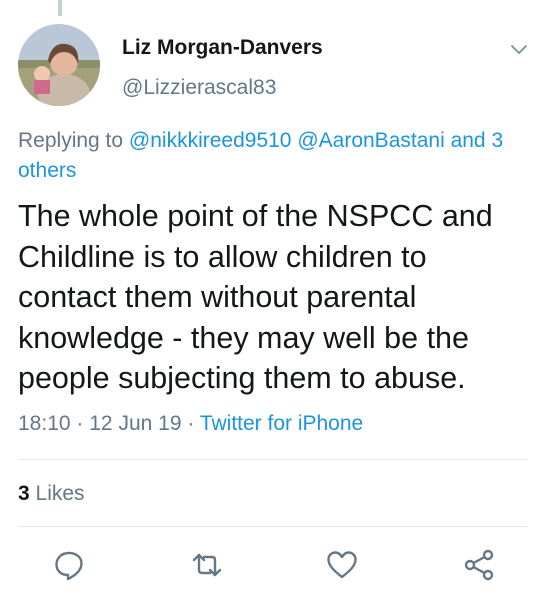  Describe the element at coordinates (519, 49) in the screenshot. I see `chevron-down-icon` at that location.